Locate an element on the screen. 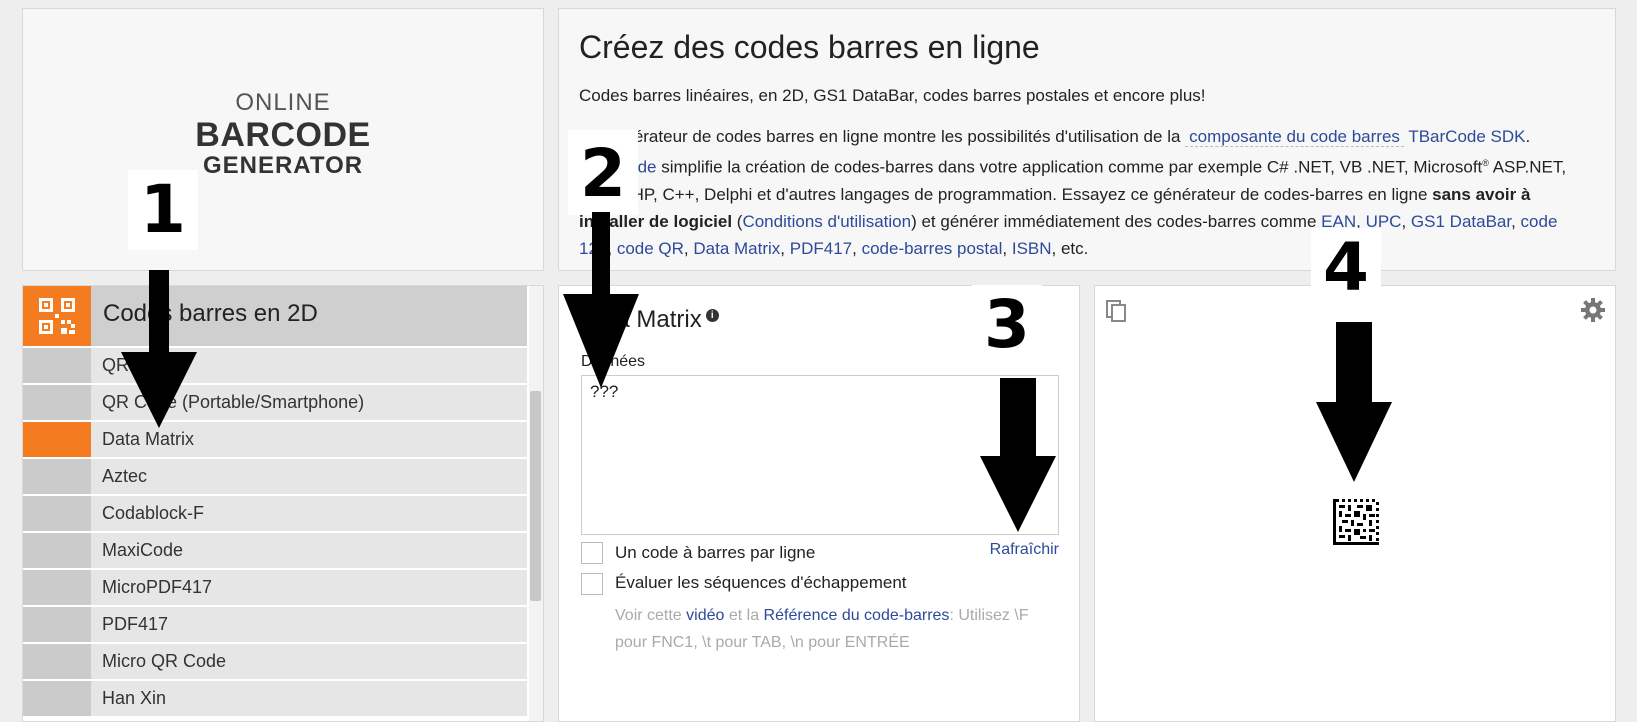 The image size is (1637, 722). escape-sequences-checkbox is located at coordinates (592, 584).